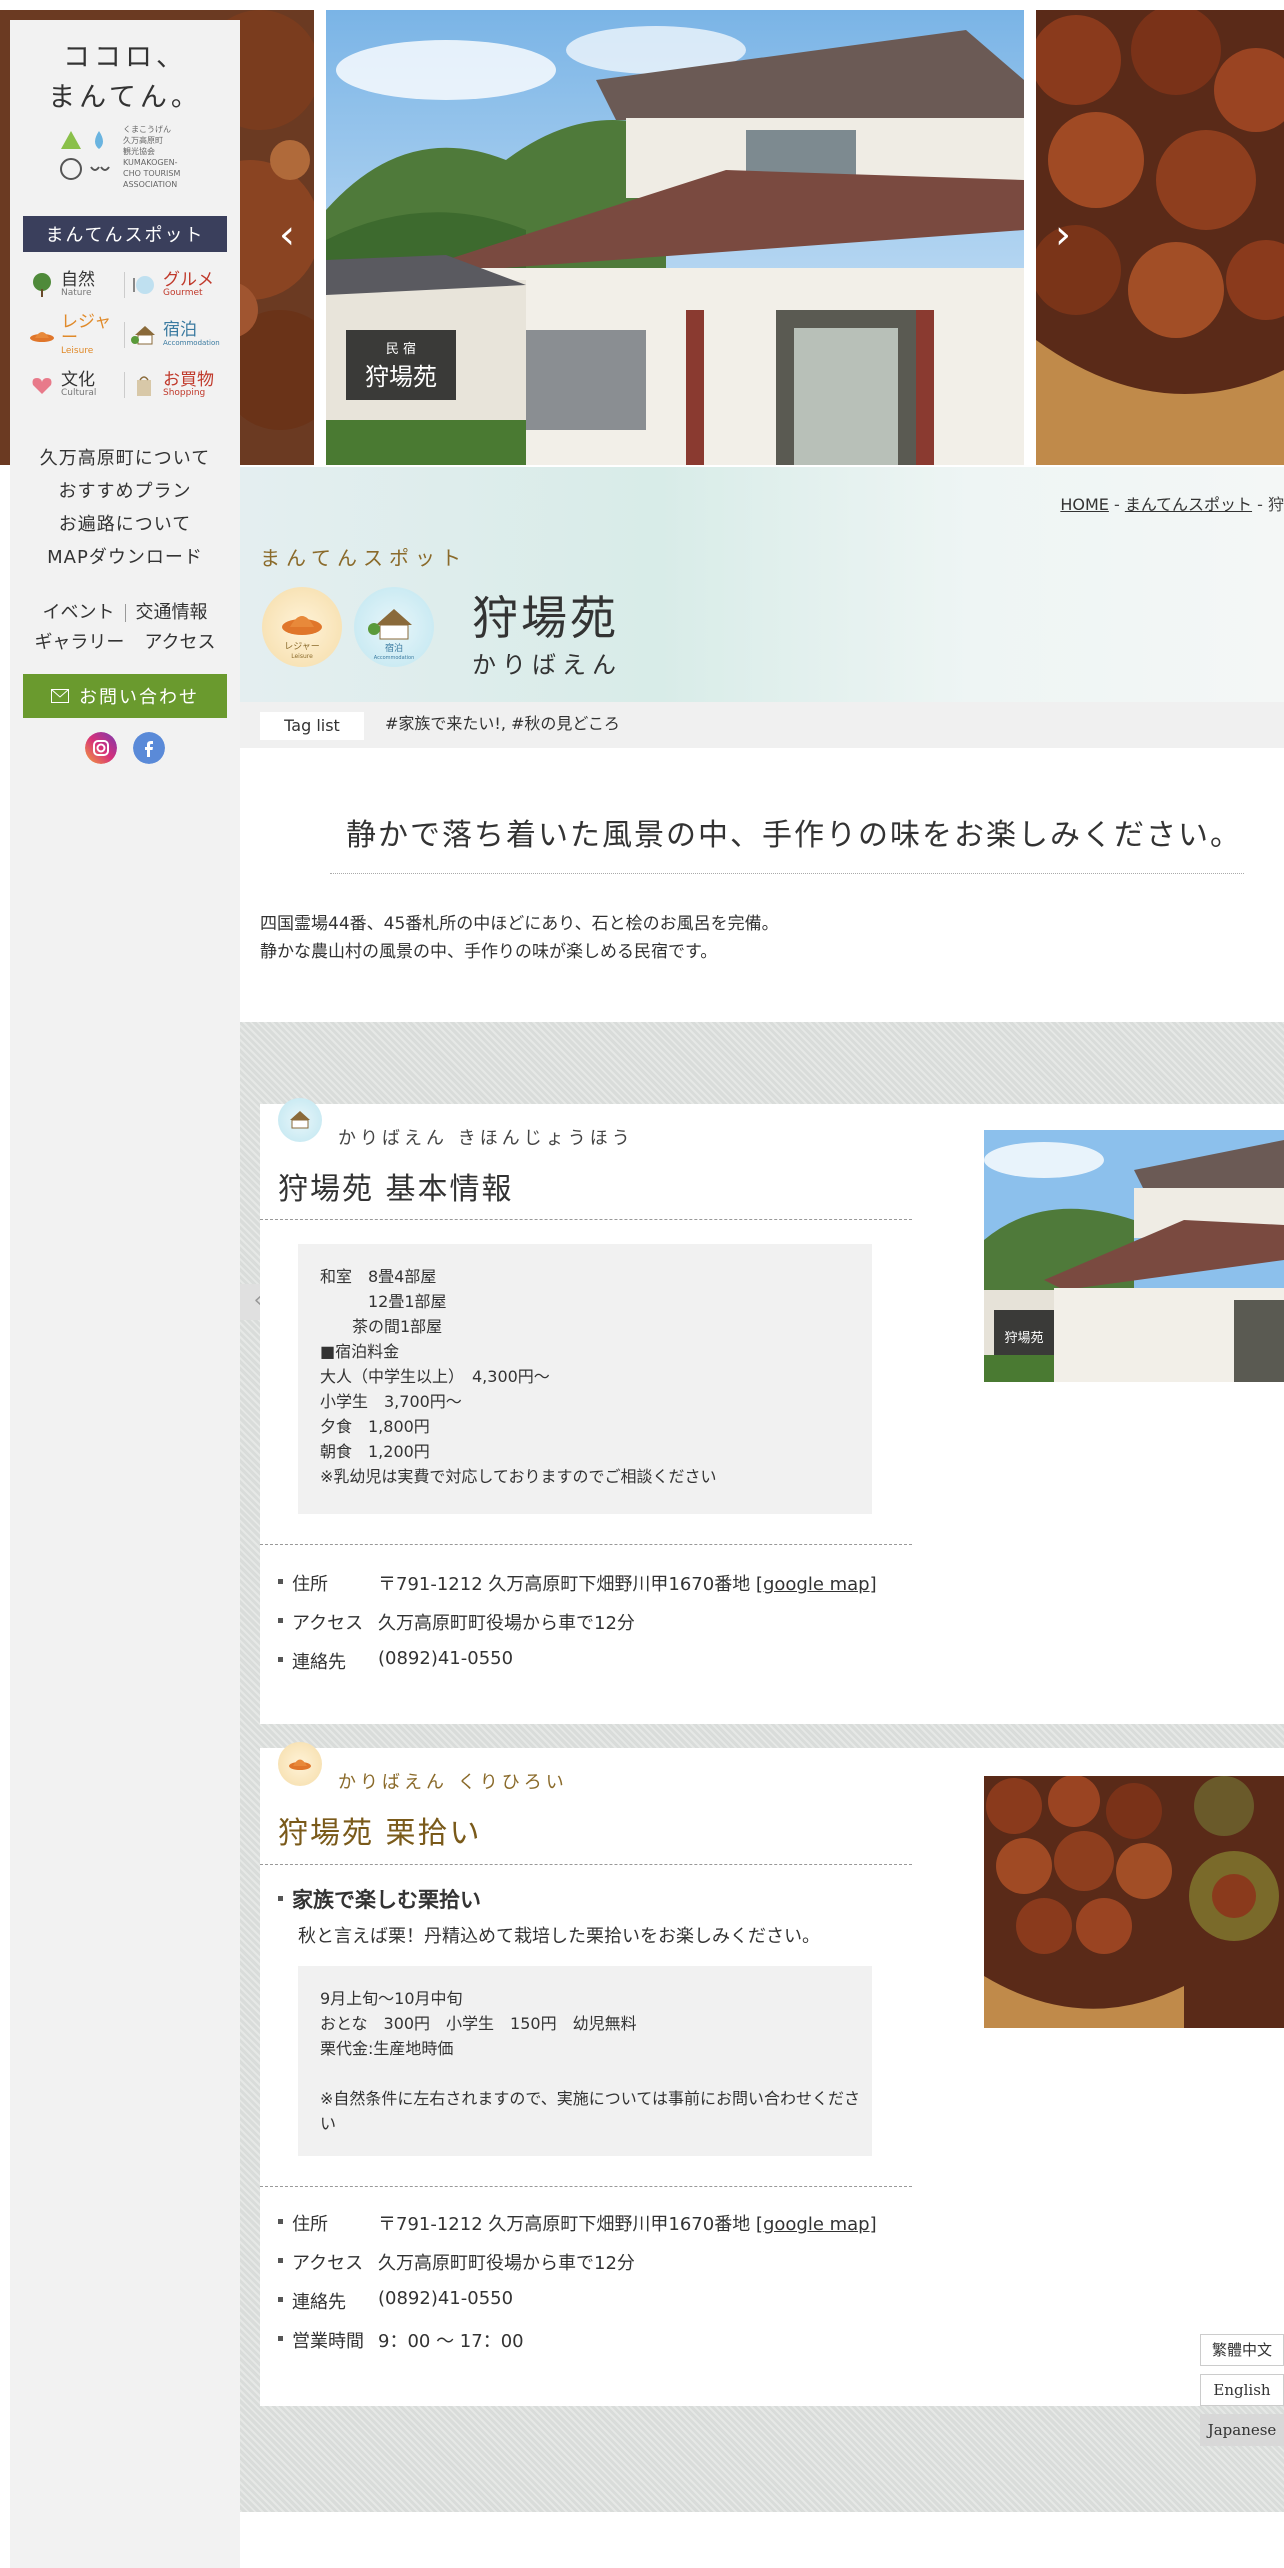 The height and width of the screenshot is (2568, 1284). What do you see at coordinates (86, 329) in the screenshot?
I see `category-label: レジャー` at bounding box center [86, 329].